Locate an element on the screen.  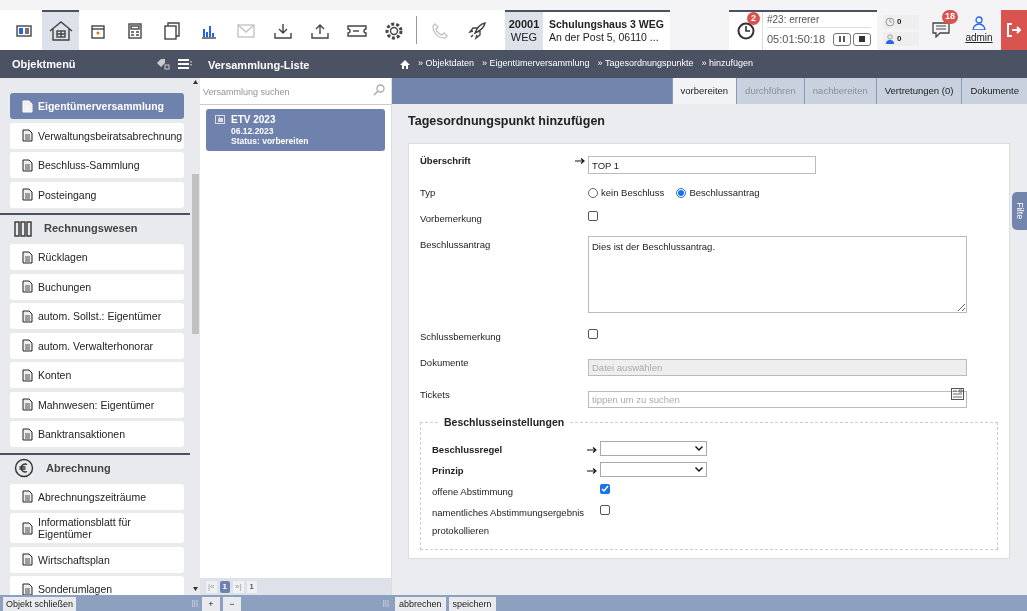
field-label: Schlussbemerkung is located at coordinates (461, 336).